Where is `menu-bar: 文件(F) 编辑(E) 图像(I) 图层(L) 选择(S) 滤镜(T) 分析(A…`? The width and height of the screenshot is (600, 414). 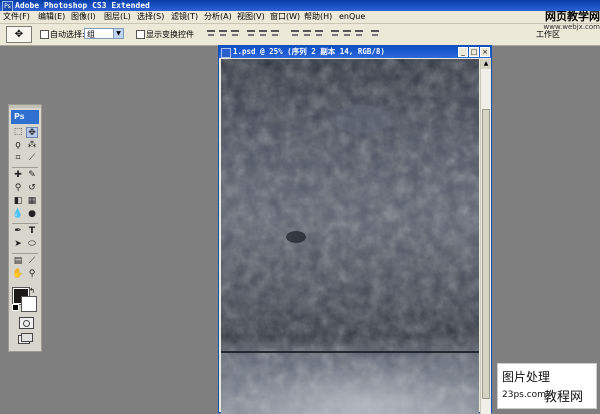 menu-bar: 文件(F) 编辑(E) 图像(I) 图层(L) 选择(S) 滤镜(T) 分析(A… is located at coordinates (300, 17).